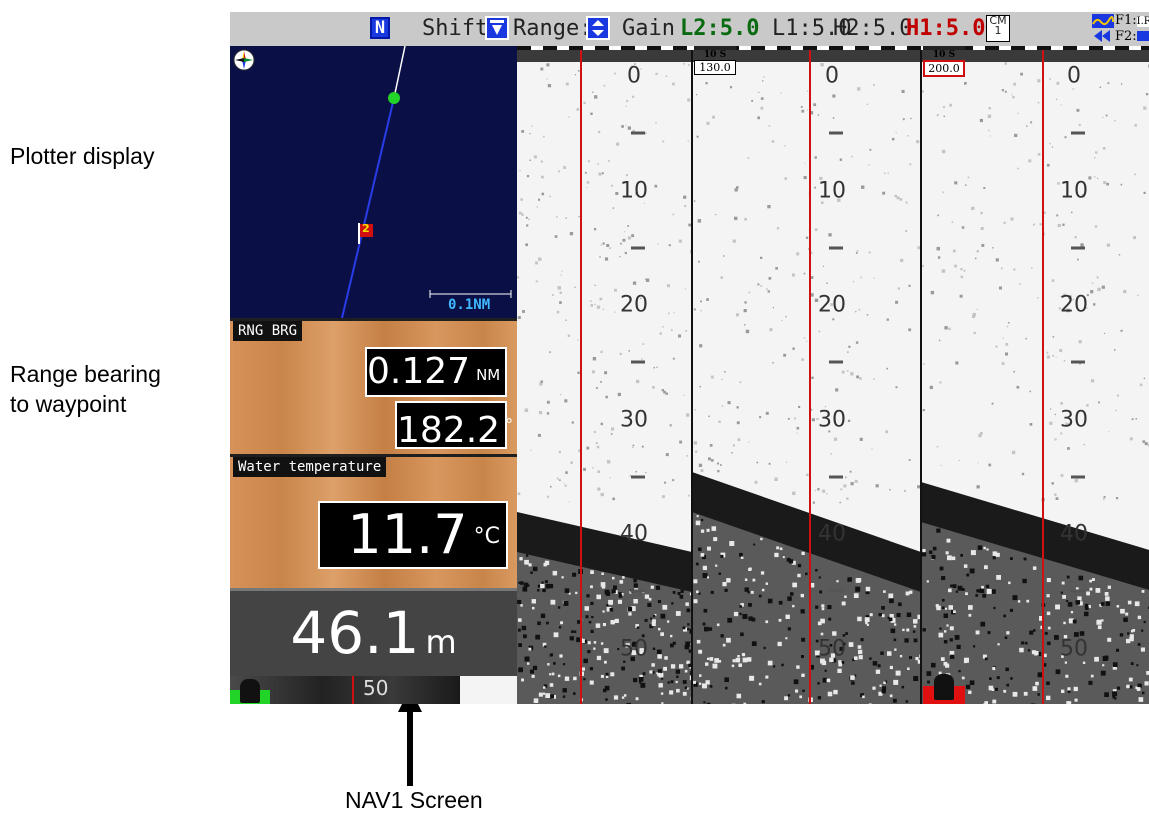 This screenshot has height=828, width=1149. I want to click on plotter-display: 2 0.1NM, so click(373, 182).